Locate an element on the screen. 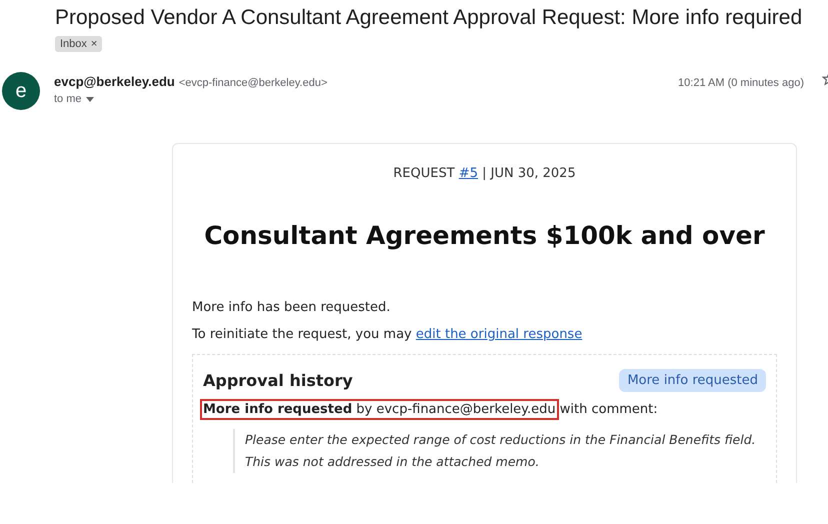 This screenshot has width=828, height=524. inbox-label: Inbox × is located at coordinates (78, 44).